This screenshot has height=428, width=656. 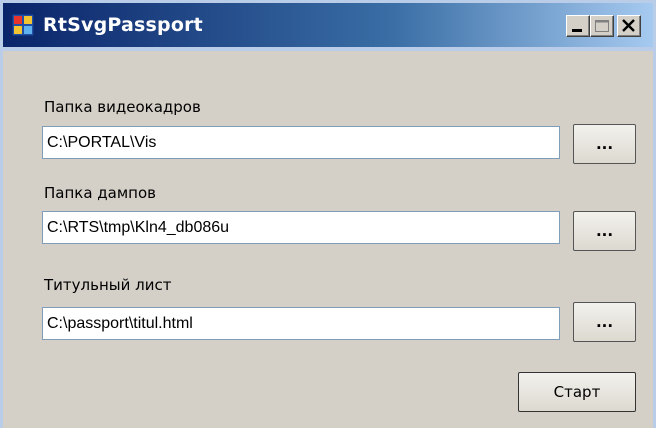 I want to click on video-frames-folder-input, so click(x=301, y=142).